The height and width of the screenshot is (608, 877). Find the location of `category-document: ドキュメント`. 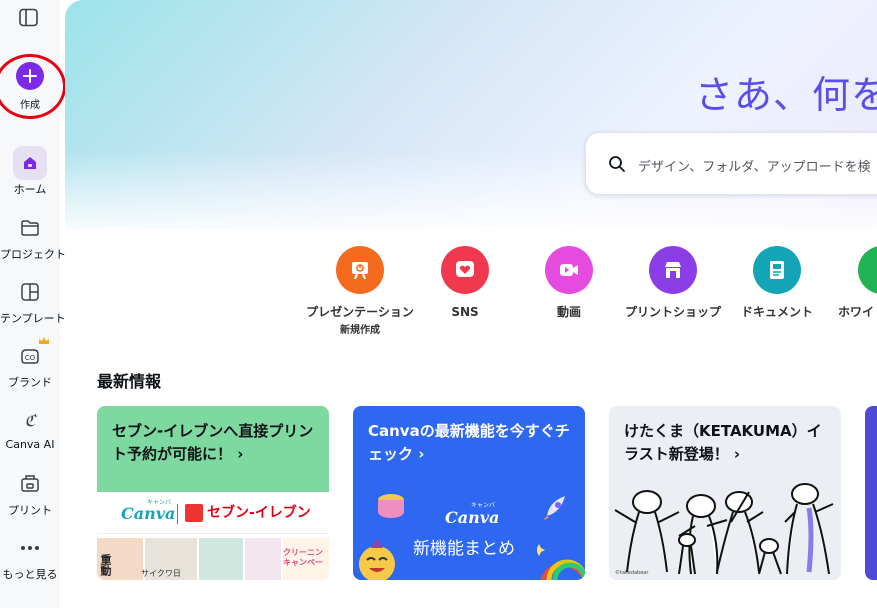

category-document: ドキュメント is located at coordinates (777, 283).